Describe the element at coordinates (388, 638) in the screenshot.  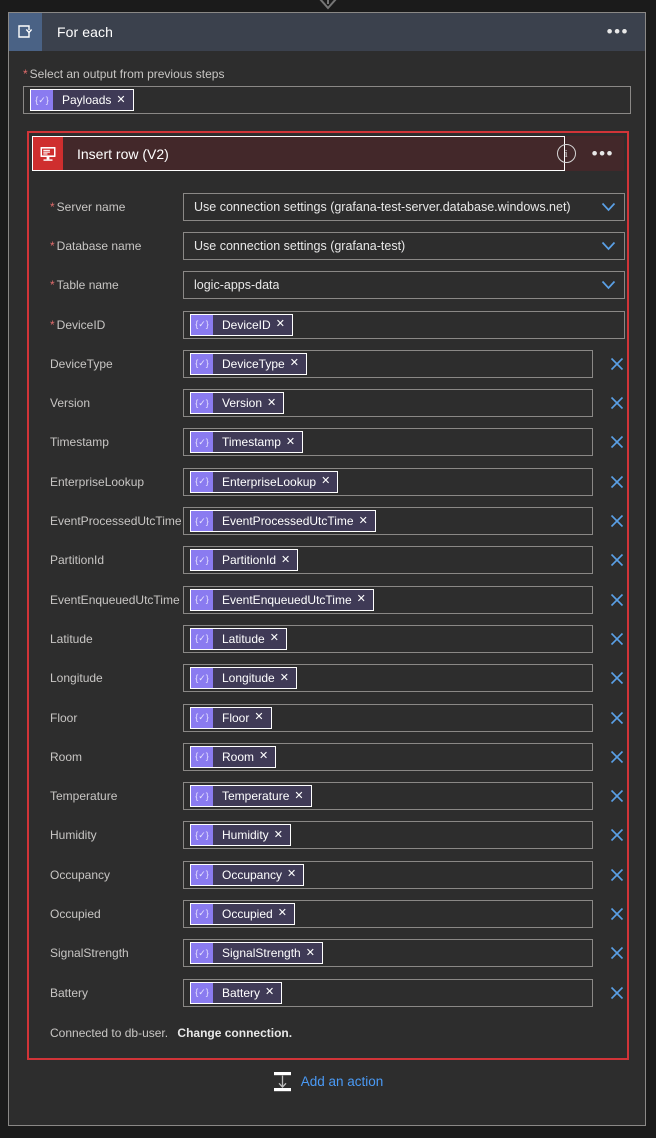
I see `field-input-latitude: {✓} Latitude ✕` at that location.